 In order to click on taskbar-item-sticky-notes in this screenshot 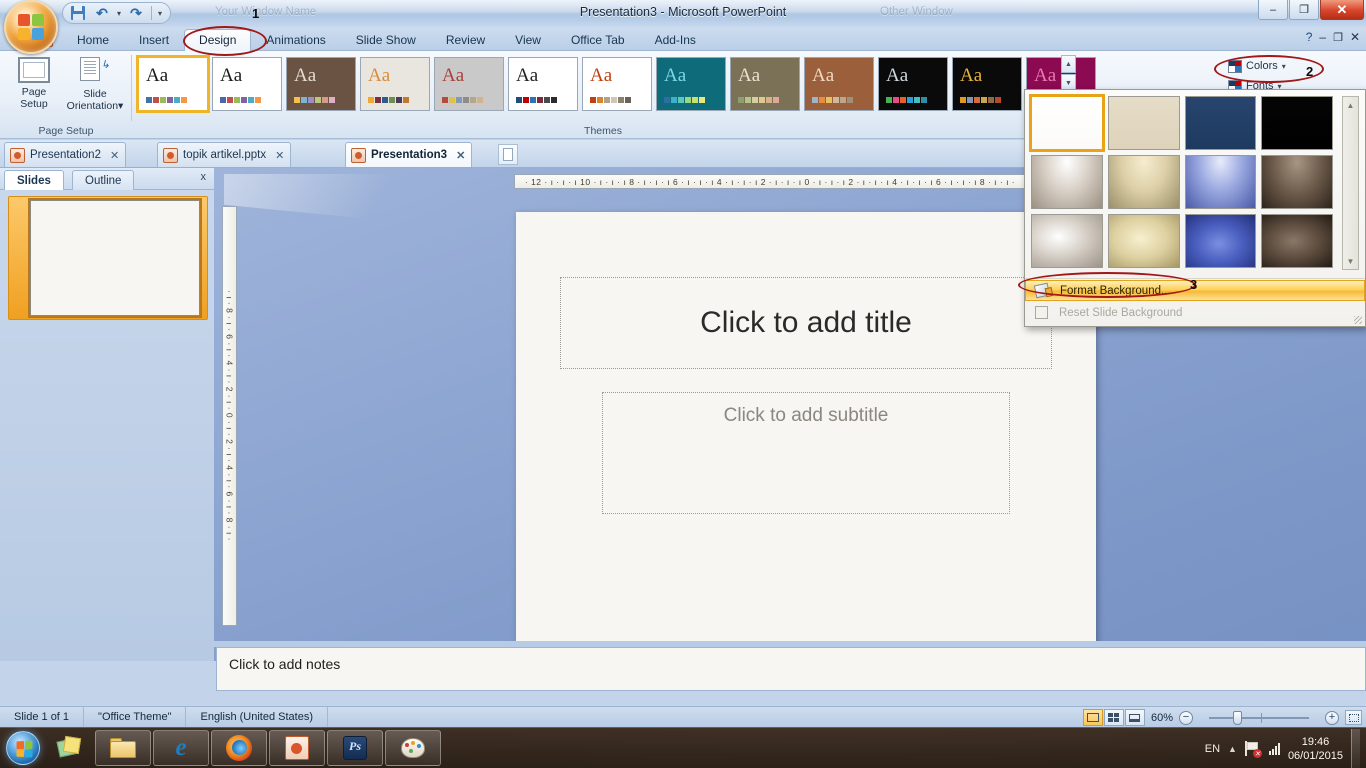, I will do `click(70, 748)`.